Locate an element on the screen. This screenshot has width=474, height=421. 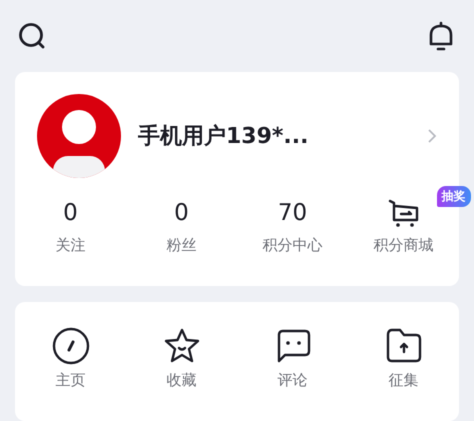
bell-icon is located at coordinates (441, 36).